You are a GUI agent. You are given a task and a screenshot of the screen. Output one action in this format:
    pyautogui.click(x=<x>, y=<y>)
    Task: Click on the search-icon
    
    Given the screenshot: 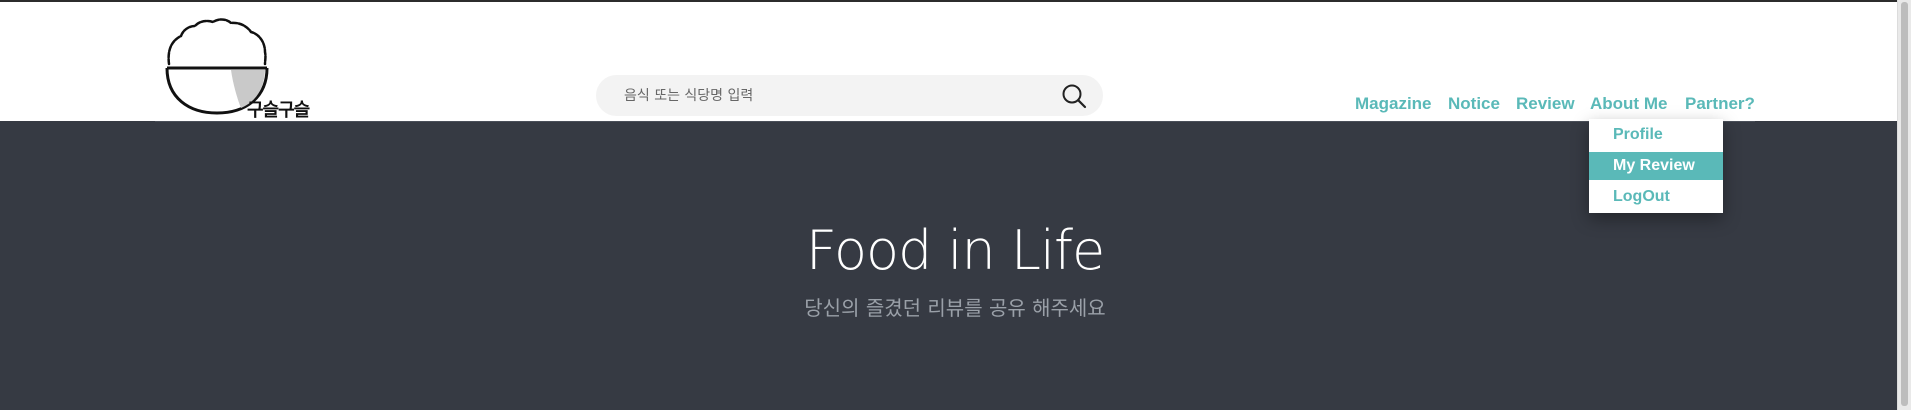 What is the action you would take?
    pyautogui.click(x=1074, y=96)
    